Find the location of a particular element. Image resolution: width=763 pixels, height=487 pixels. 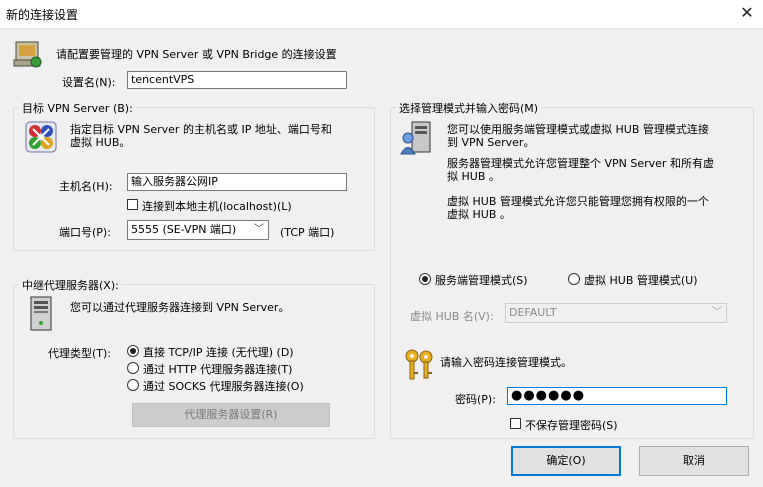

network-icon is located at coordinates (41, 137).